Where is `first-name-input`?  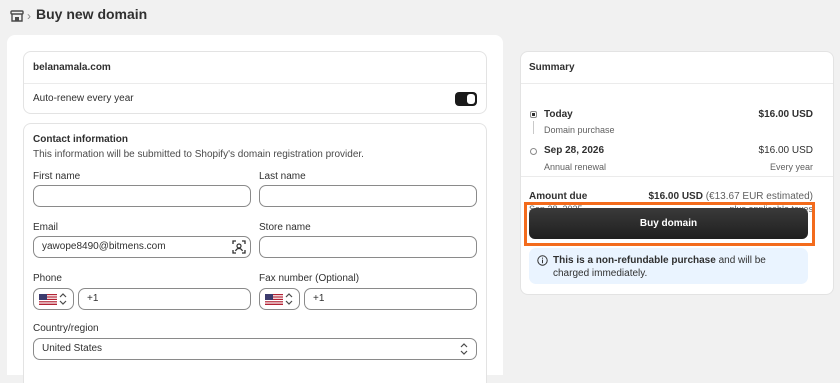 first-name-input is located at coordinates (142, 196).